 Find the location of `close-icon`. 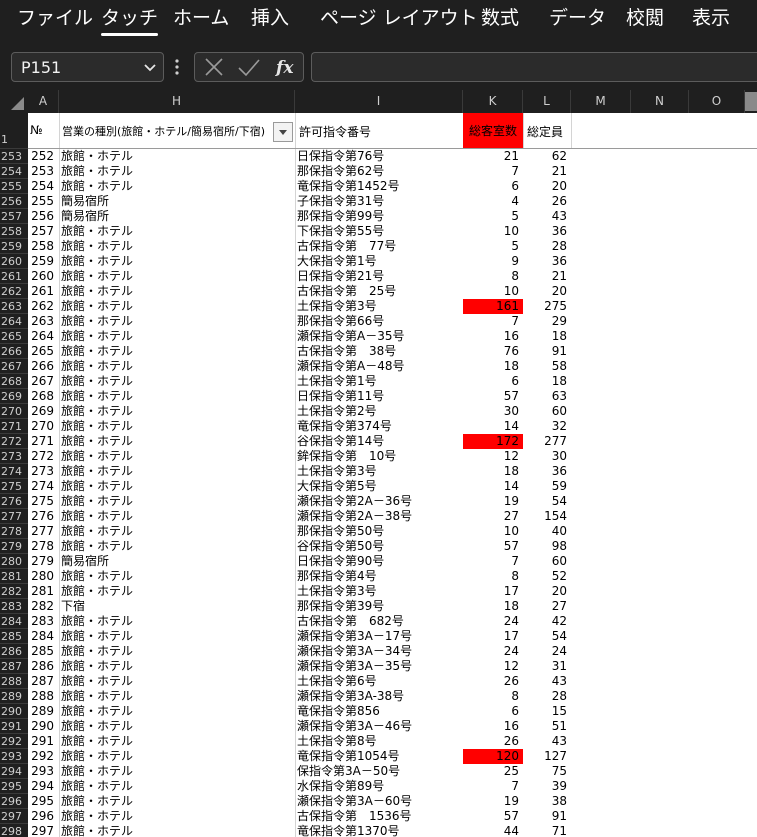

close-icon is located at coordinates (214, 67).